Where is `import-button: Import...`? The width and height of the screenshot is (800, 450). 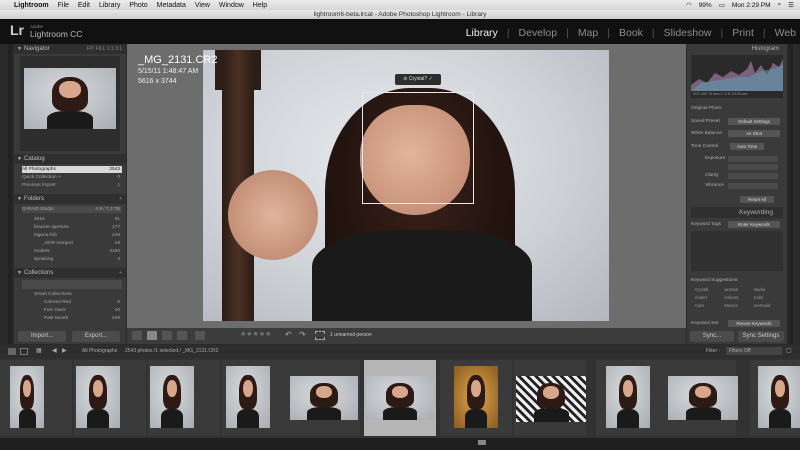 import-button: Import... is located at coordinates (42, 336).